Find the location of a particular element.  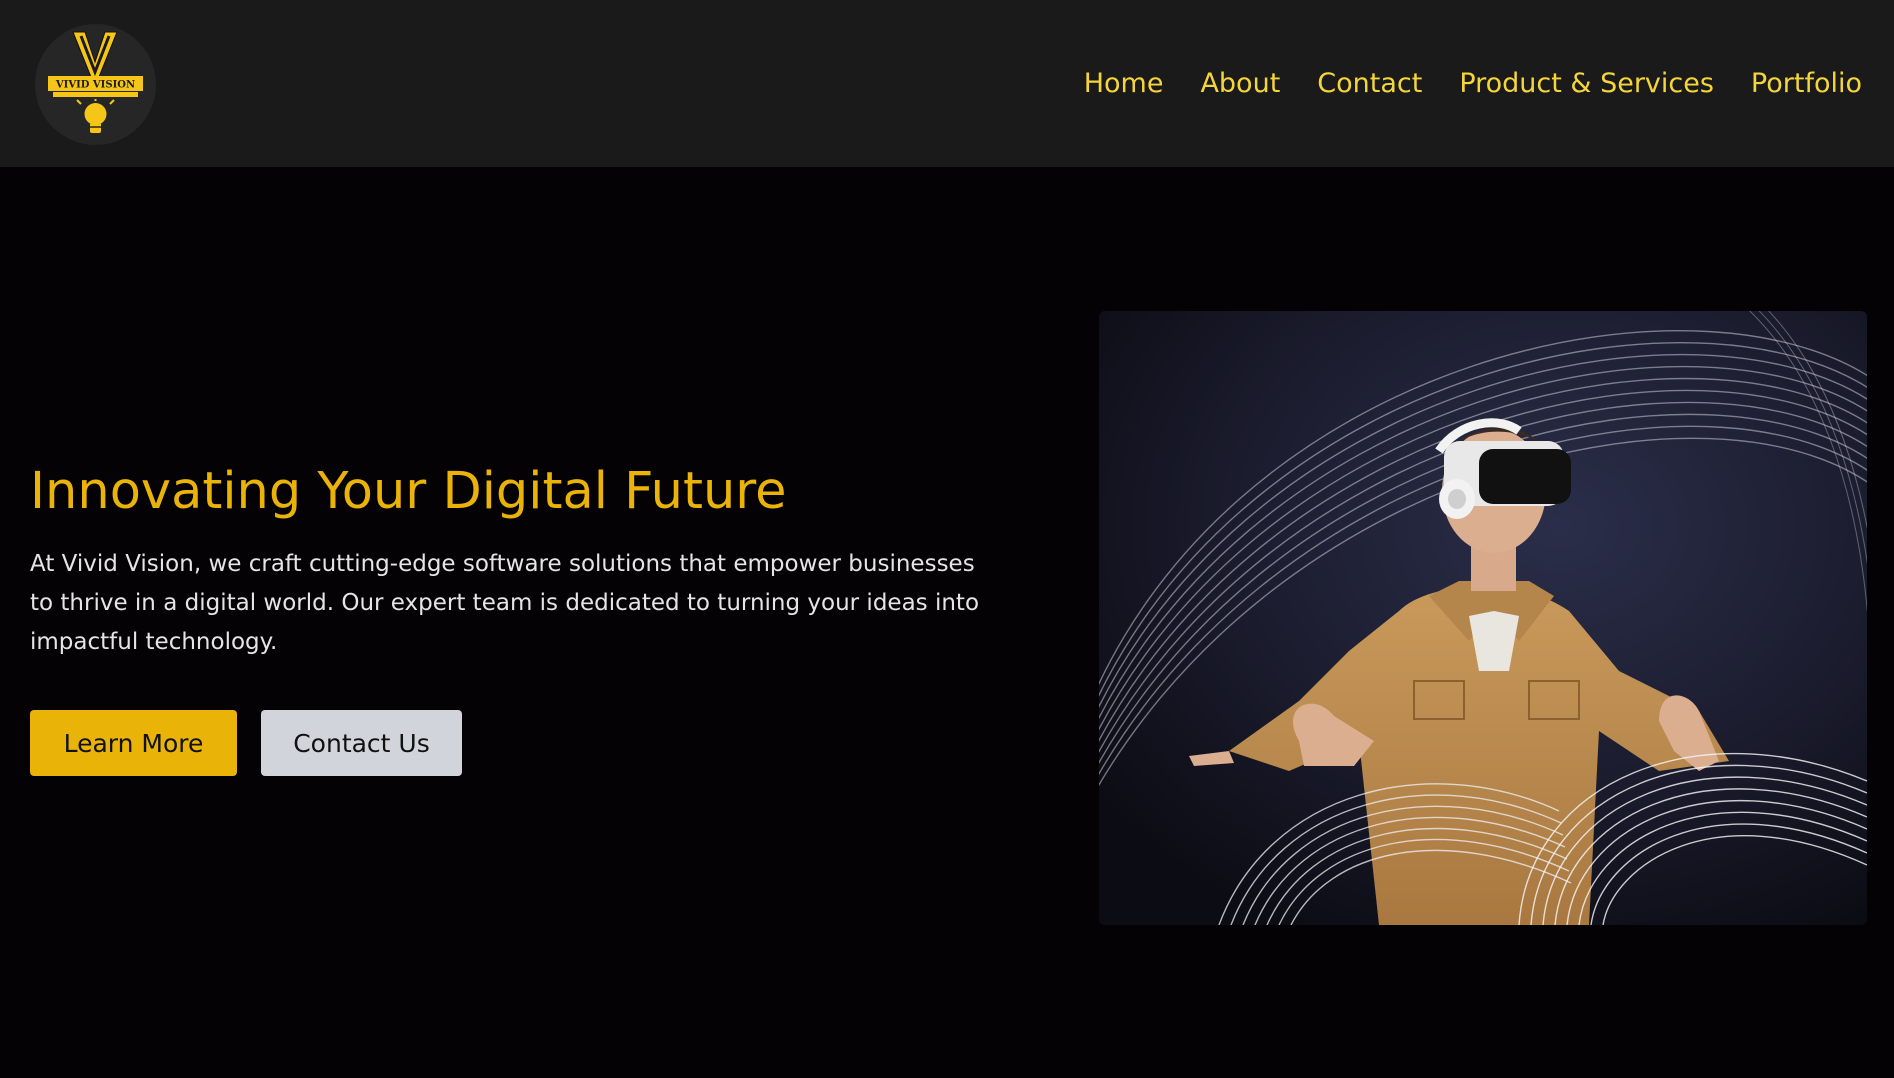

nav-link-contact: Contact is located at coordinates (1369, 84).